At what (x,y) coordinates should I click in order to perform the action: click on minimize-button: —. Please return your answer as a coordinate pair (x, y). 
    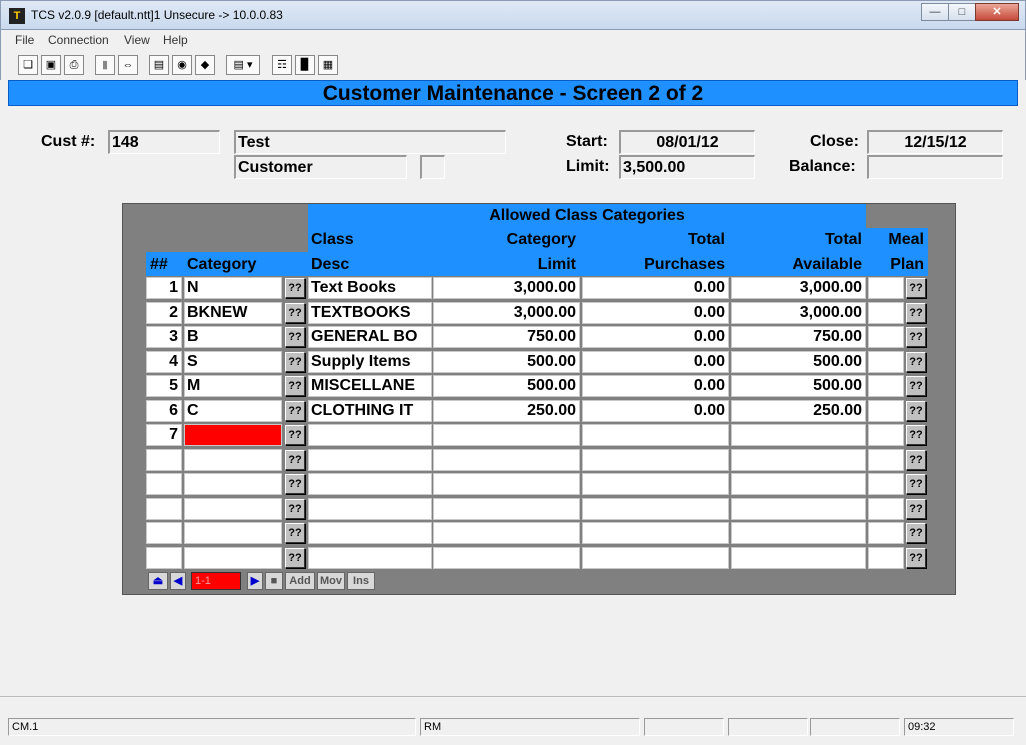
    Looking at the image, I should click on (935, 12).